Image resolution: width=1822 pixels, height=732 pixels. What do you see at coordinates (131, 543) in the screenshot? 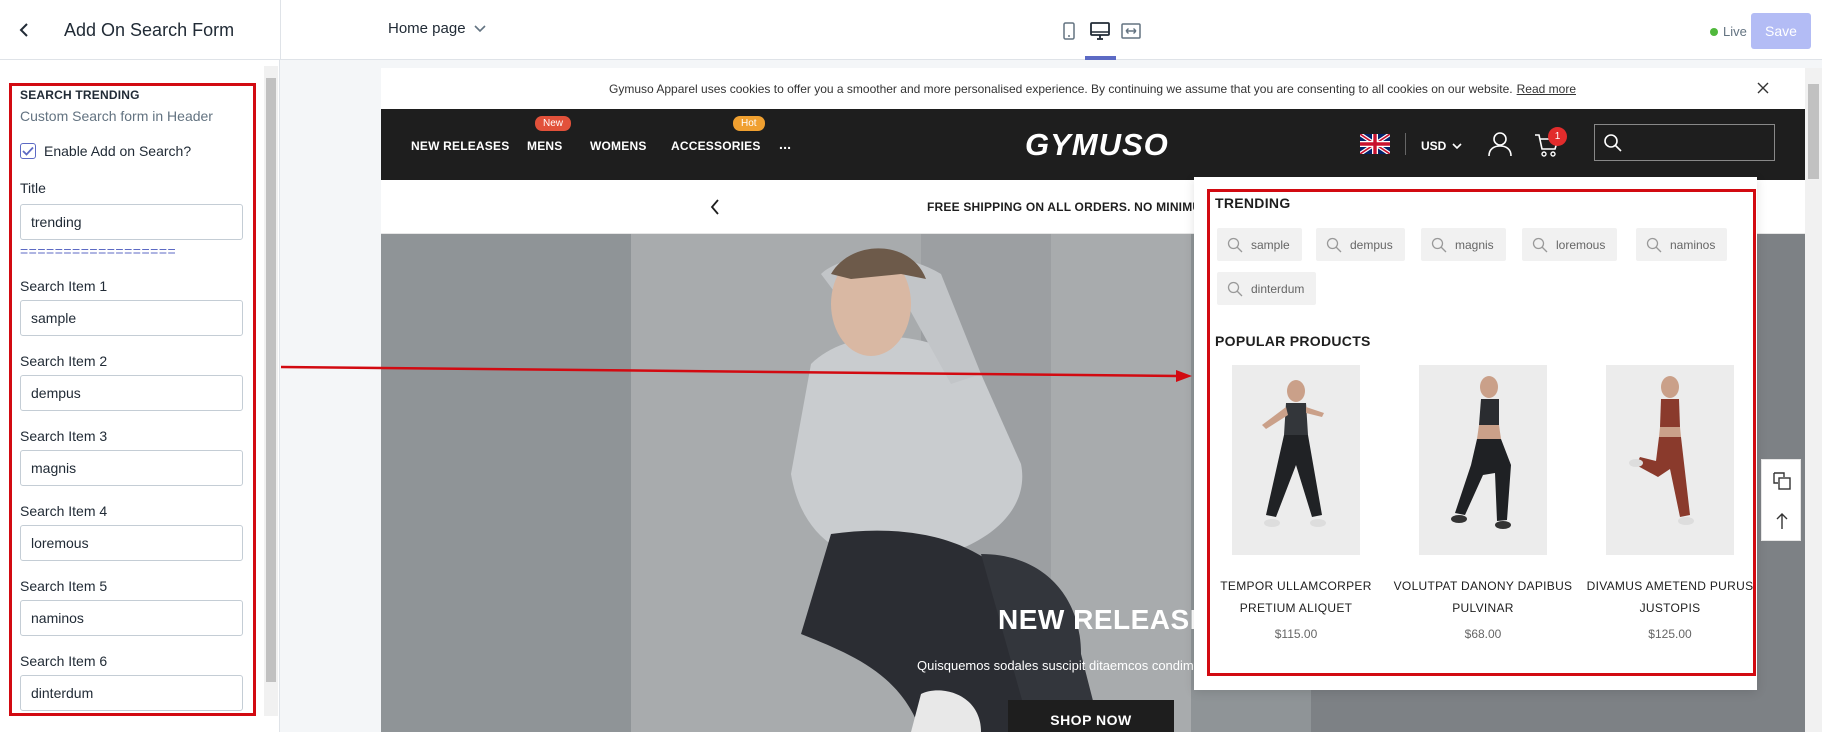
I see `search-item-4-field: loremous` at bounding box center [131, 543].